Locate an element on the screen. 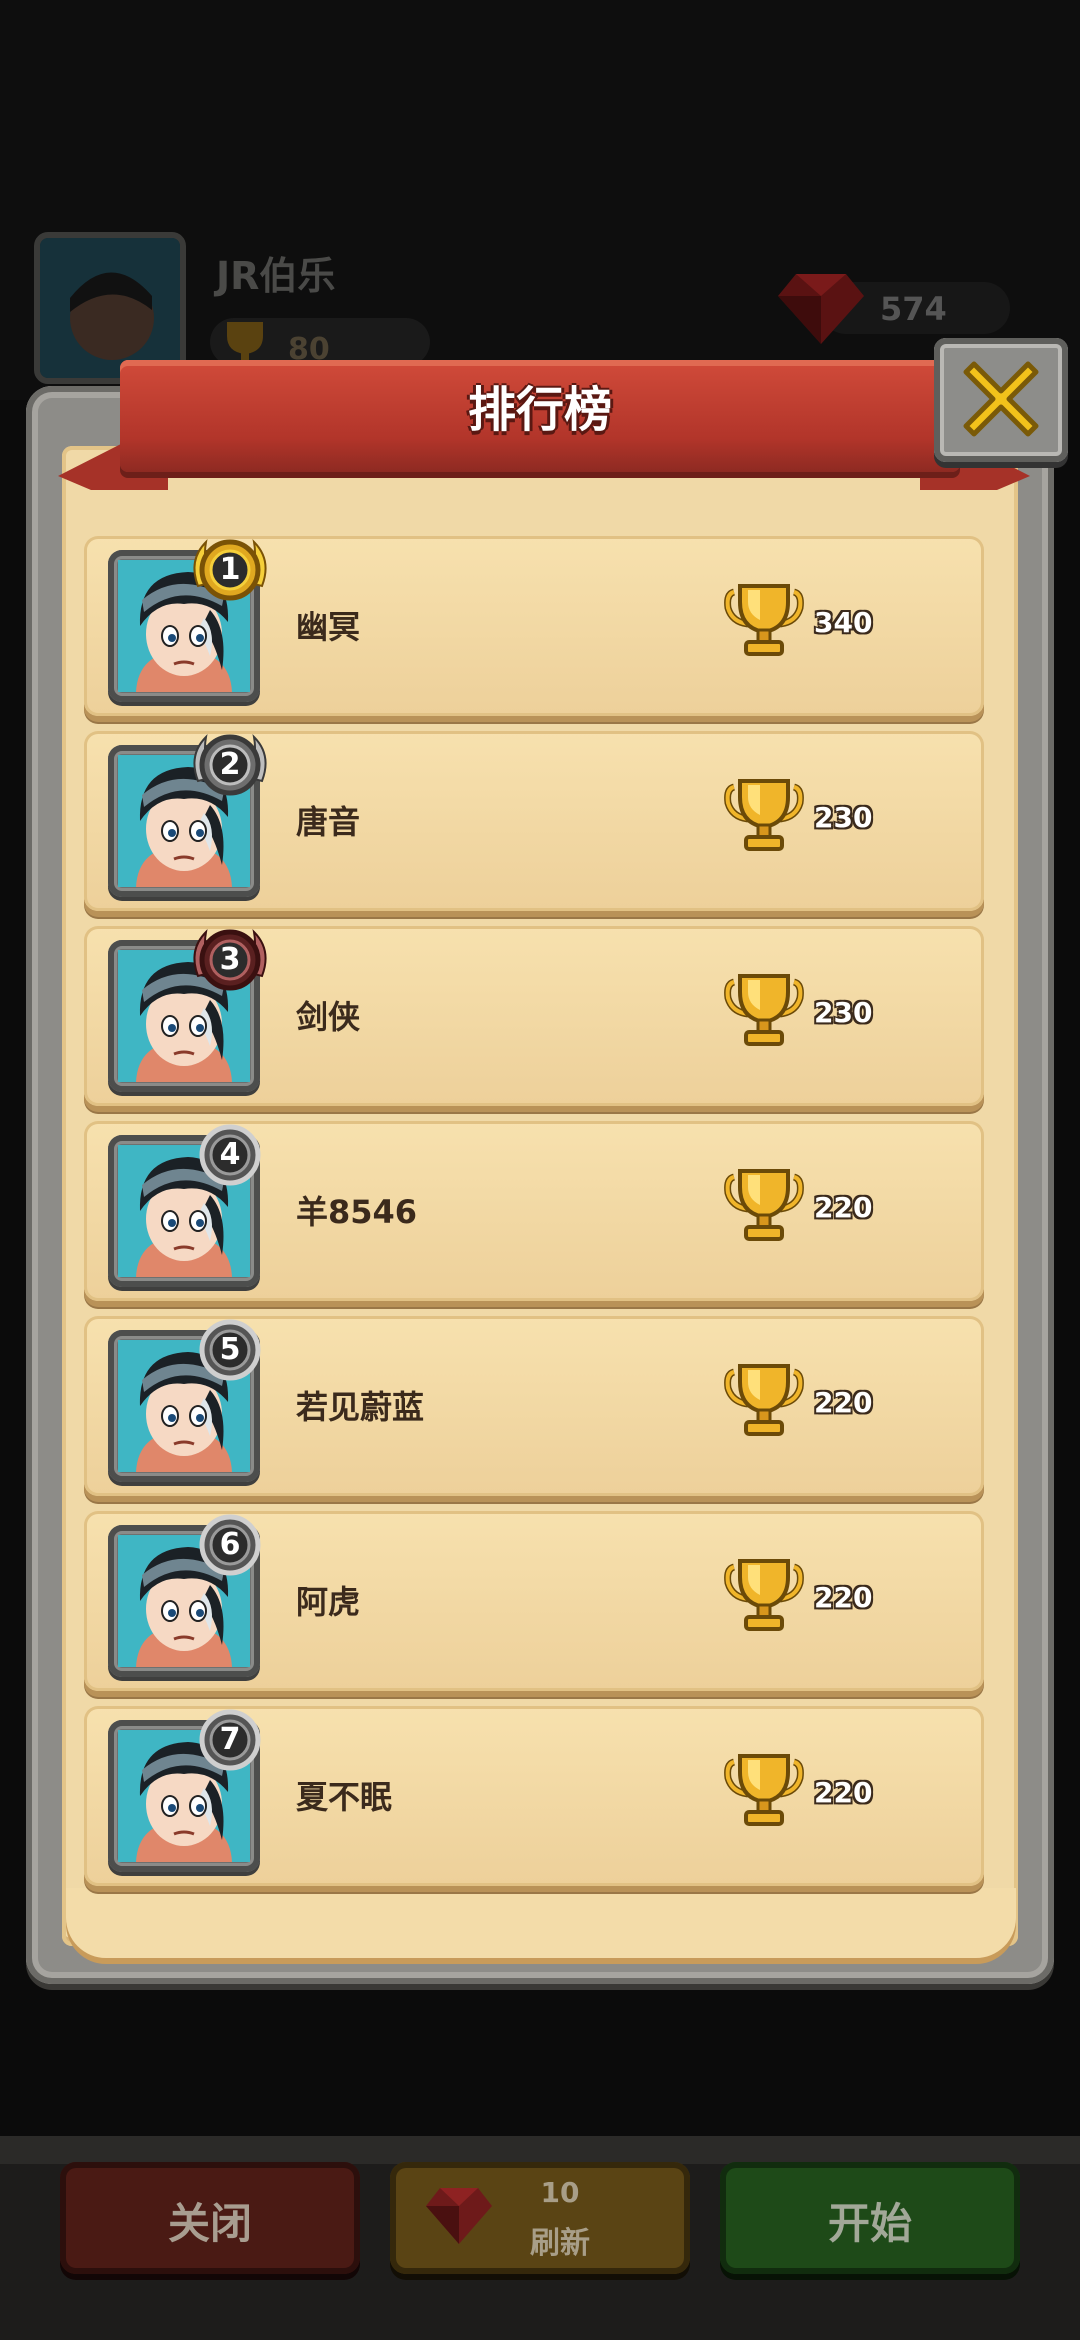  rank-badge: 4 is located at coordinates (230, 1155).